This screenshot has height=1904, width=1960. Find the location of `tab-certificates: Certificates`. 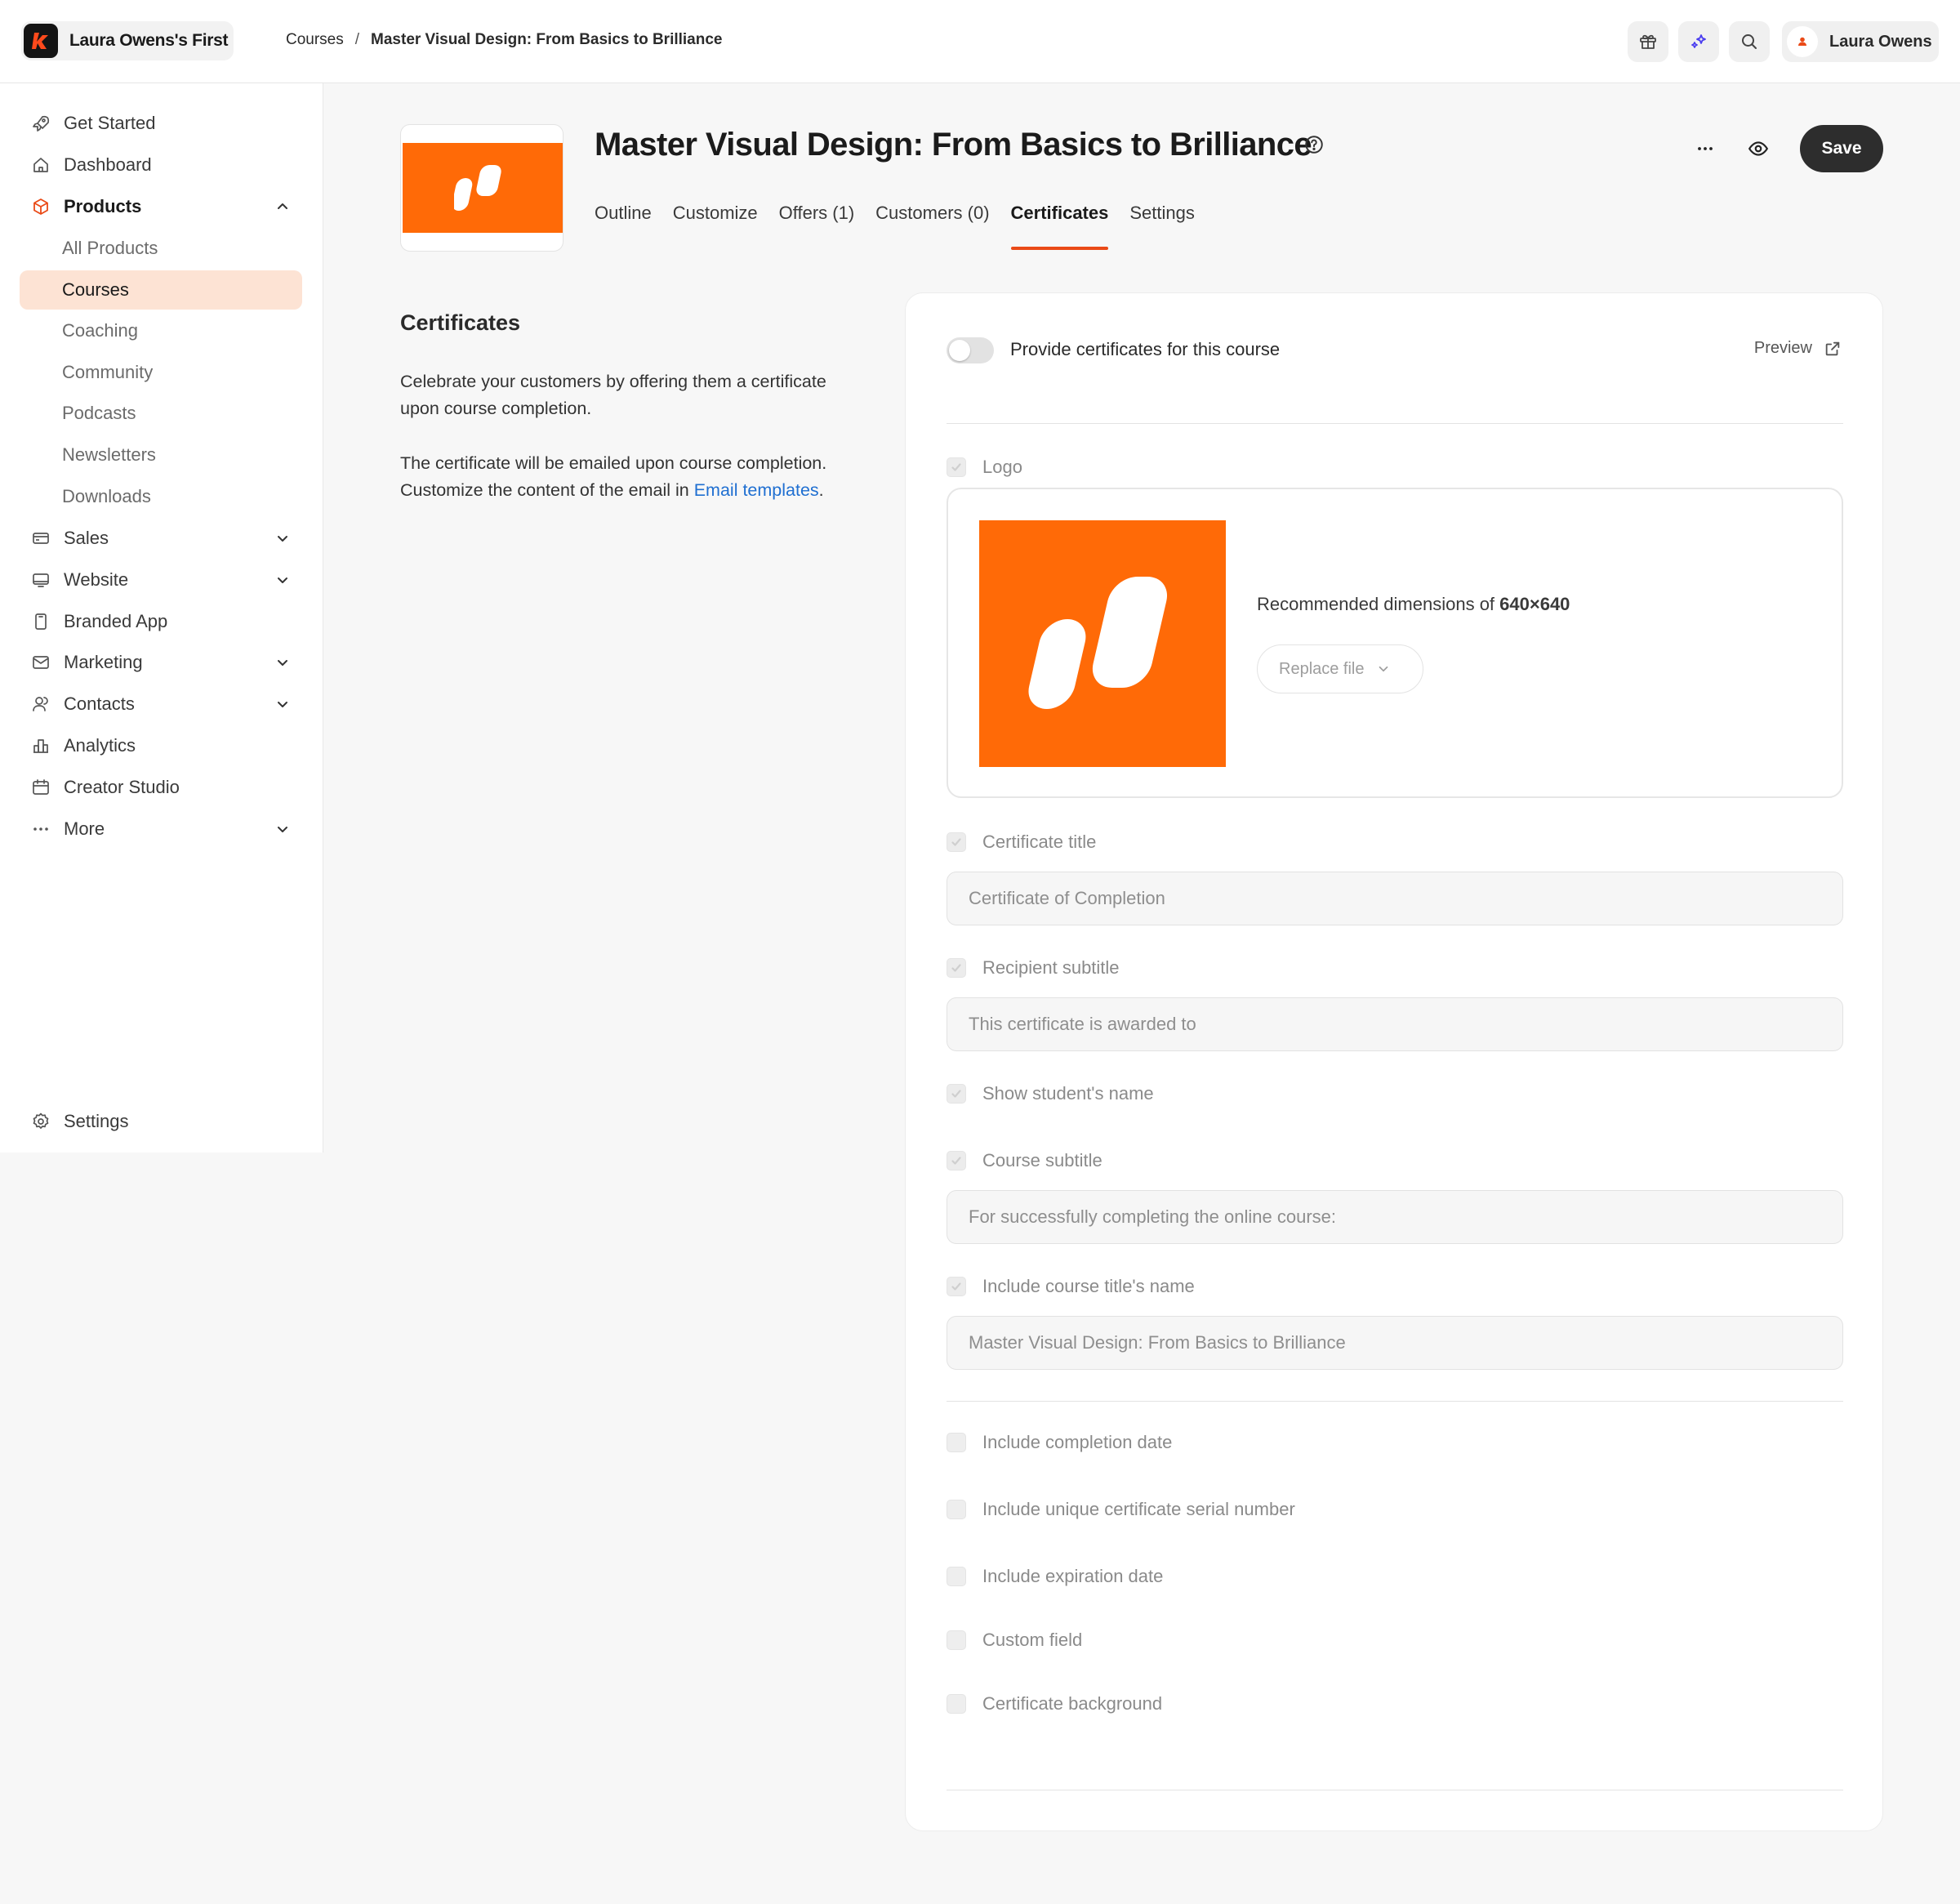

tab-certificates: Certificates is located at coordinates (1059, 227).